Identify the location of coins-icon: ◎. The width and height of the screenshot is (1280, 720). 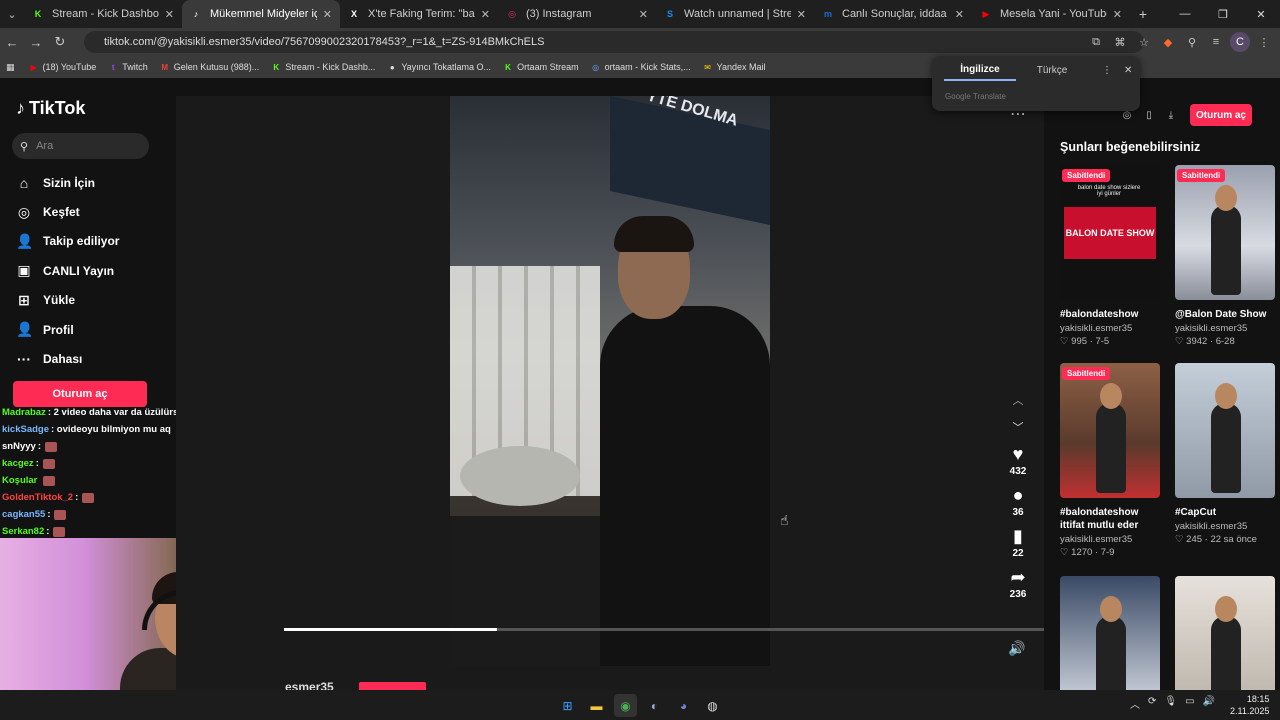
(1127, 115).